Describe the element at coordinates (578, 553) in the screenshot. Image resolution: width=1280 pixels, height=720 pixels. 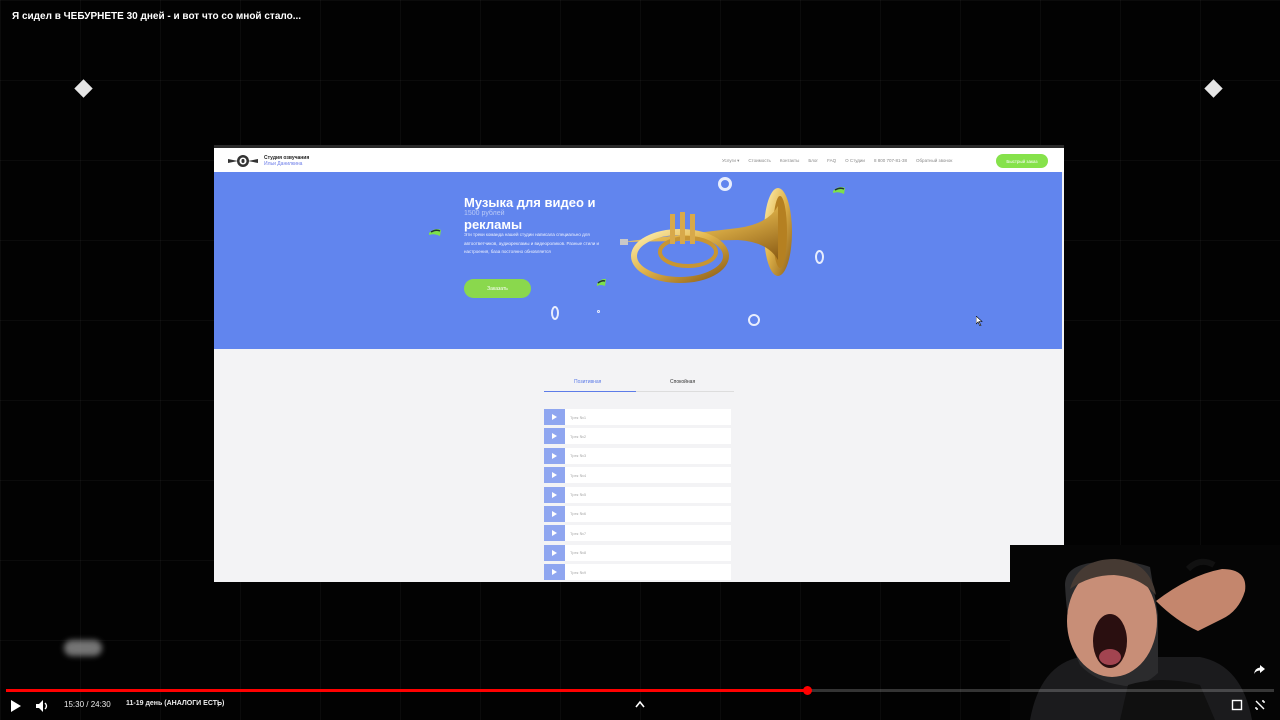
I see `track-title: Трек №8` at that location.